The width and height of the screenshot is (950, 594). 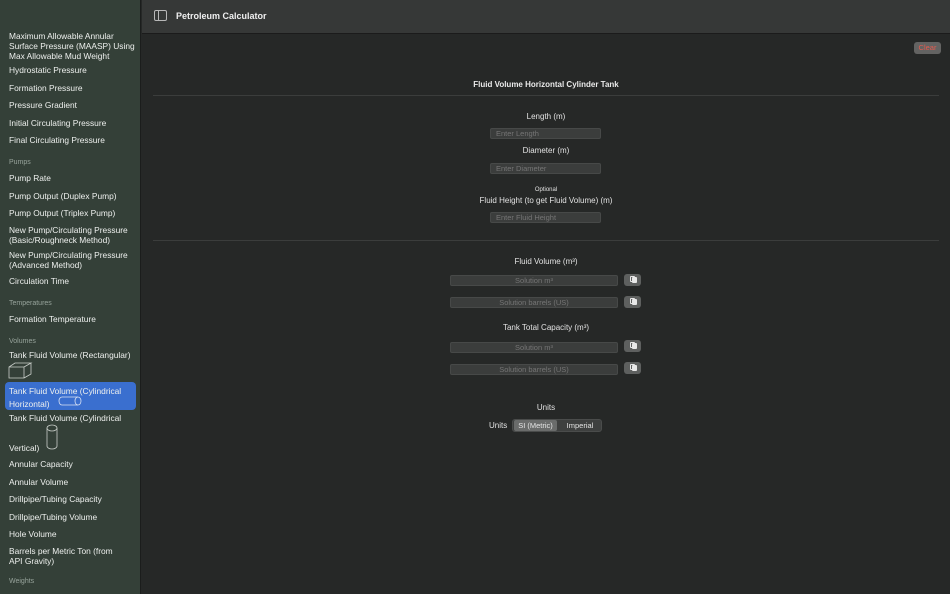 I want to click on clear-button: Clear, so click(x=927, y=48).